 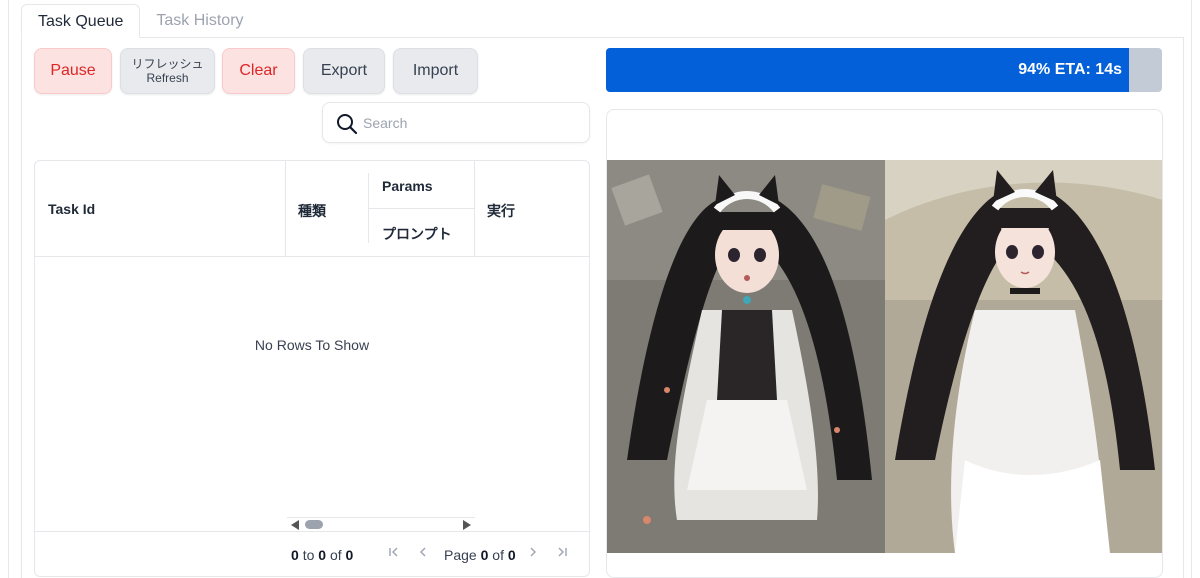 What do you see at coordinates (417, 234) in the screenshot?
I see `column-header-prompt: プロンプト` at bounding box center [417, 234].